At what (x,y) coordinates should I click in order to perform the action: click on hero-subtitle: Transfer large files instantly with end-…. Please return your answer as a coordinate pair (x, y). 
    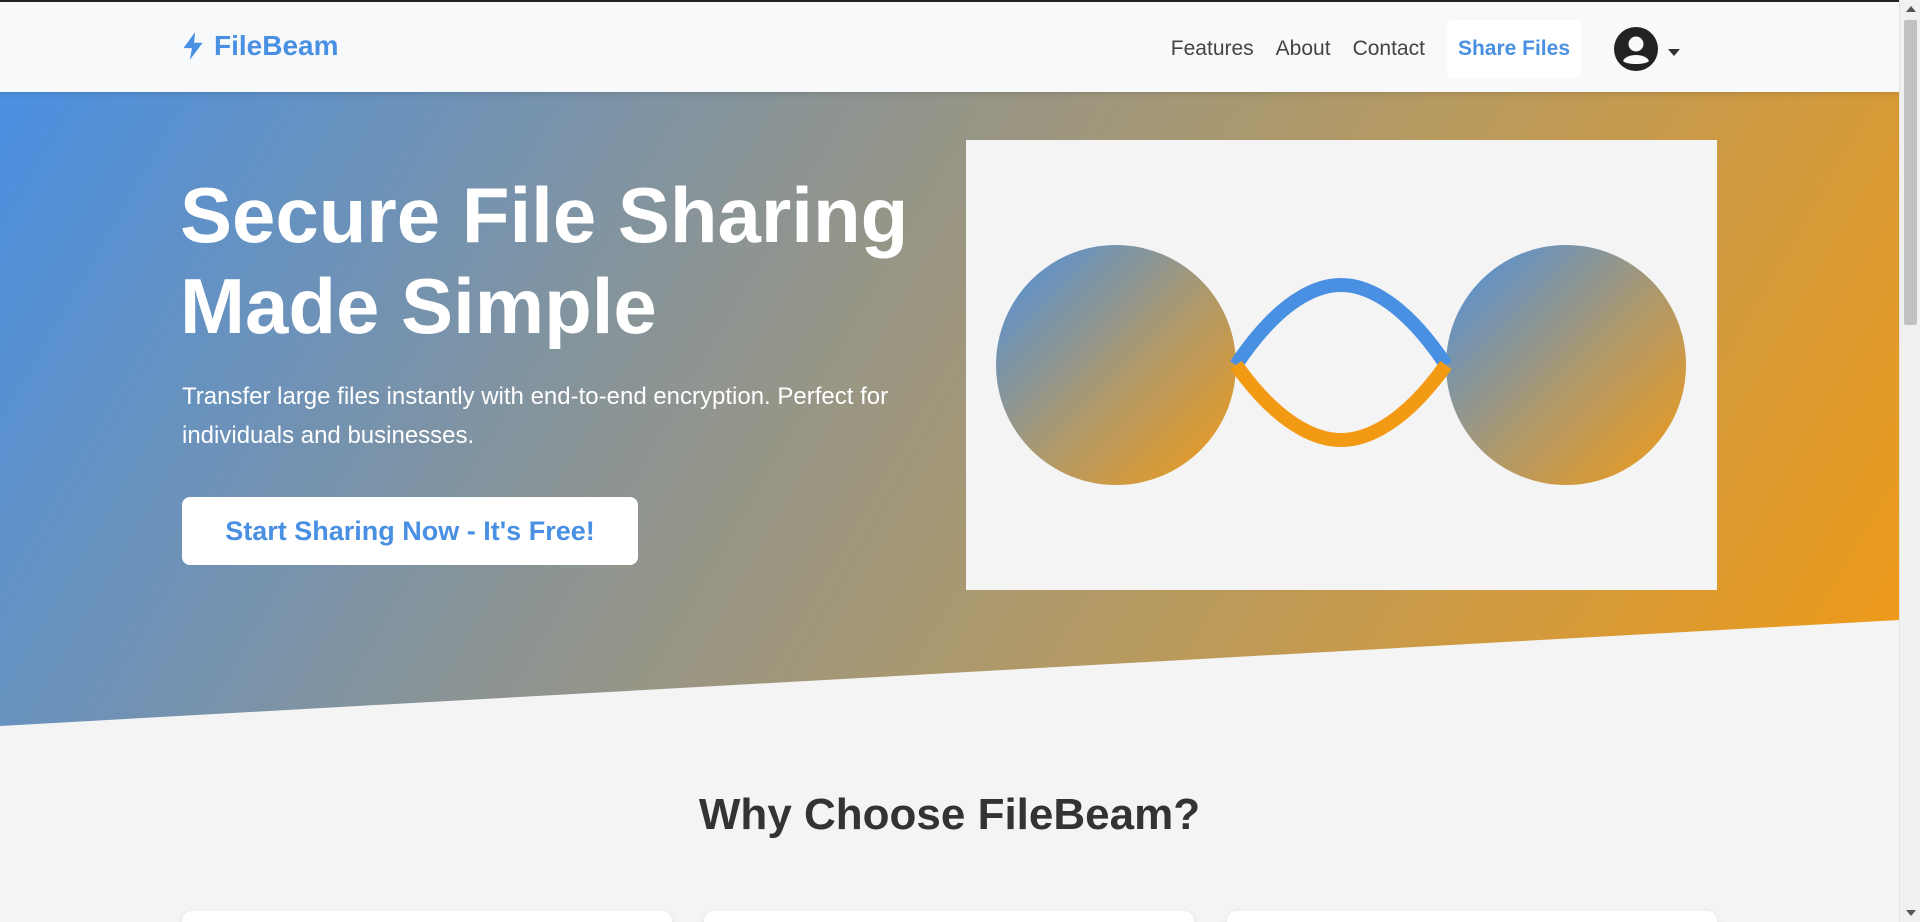
    Looking at the image, I should click on (535, 416).